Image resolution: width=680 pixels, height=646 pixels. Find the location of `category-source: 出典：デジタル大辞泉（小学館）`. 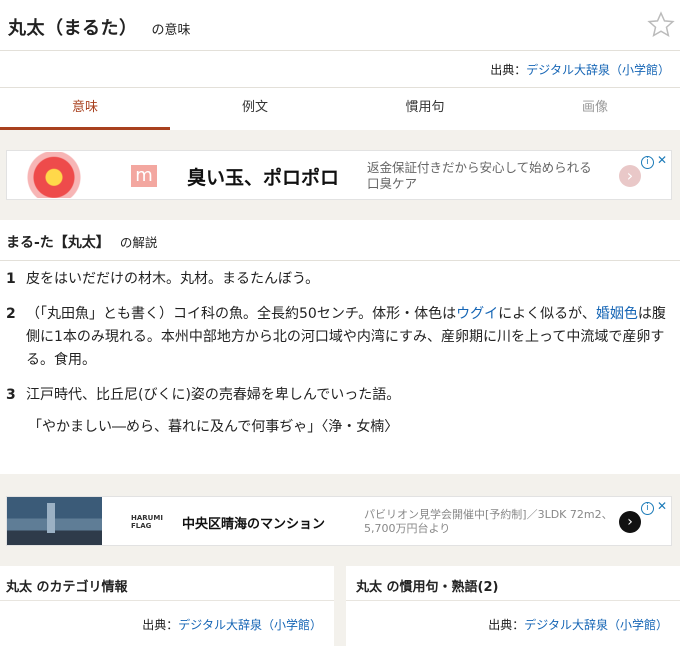

category-source: 出典：デジタル大辞泉（小学館） is located at coordinates (232, 624).